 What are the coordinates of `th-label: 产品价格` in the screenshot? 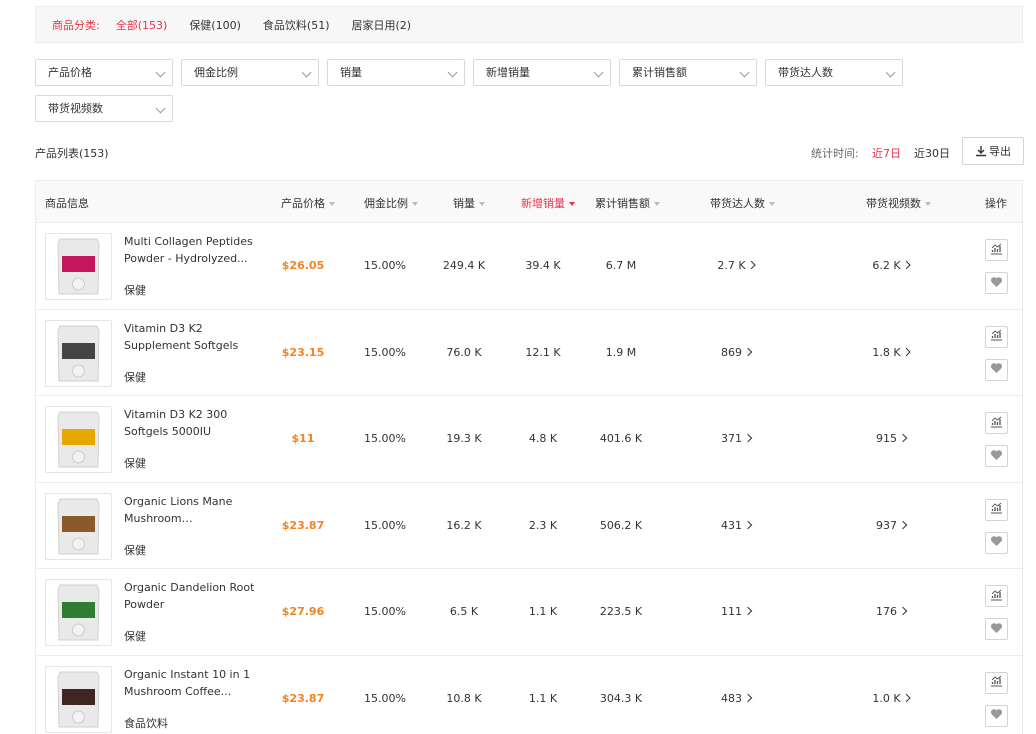 It's located at (303, 203).